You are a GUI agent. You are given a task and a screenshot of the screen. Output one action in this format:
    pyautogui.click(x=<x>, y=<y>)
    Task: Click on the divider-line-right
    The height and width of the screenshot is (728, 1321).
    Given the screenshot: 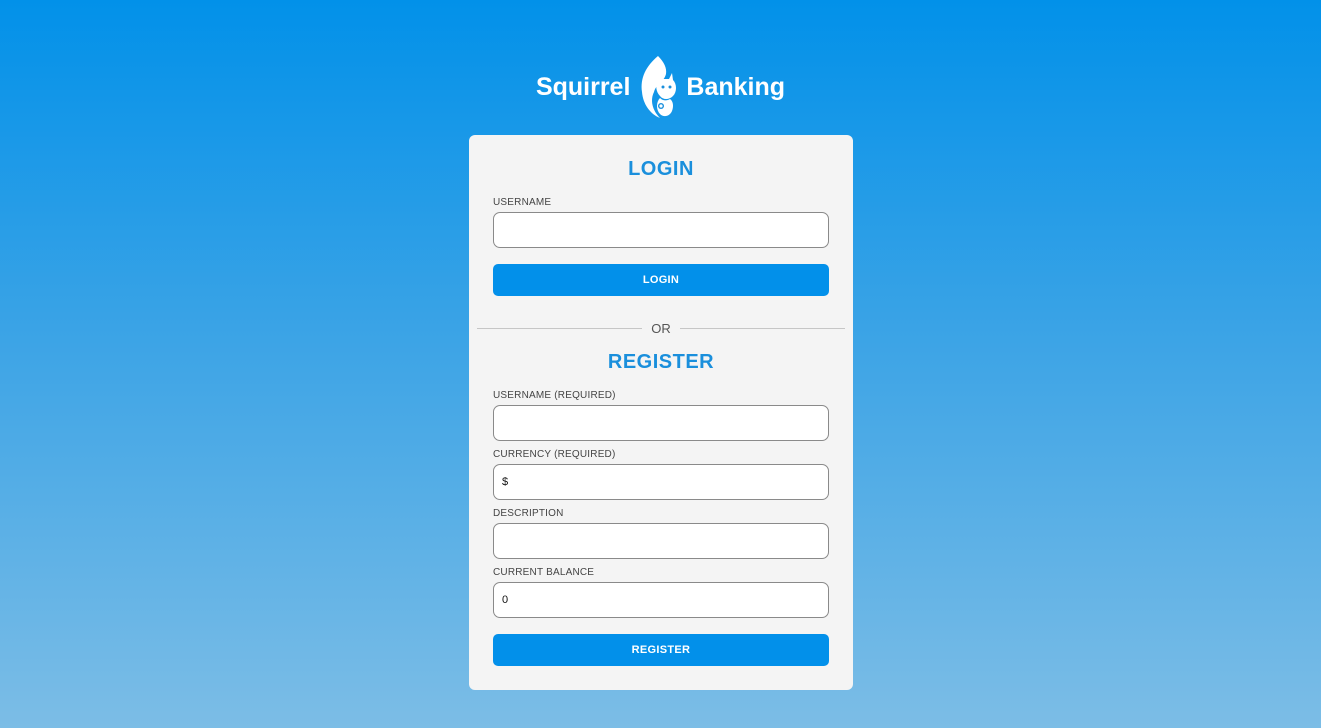 What is the action you would take?
    pyautogui.click(x=762, y=328)
    